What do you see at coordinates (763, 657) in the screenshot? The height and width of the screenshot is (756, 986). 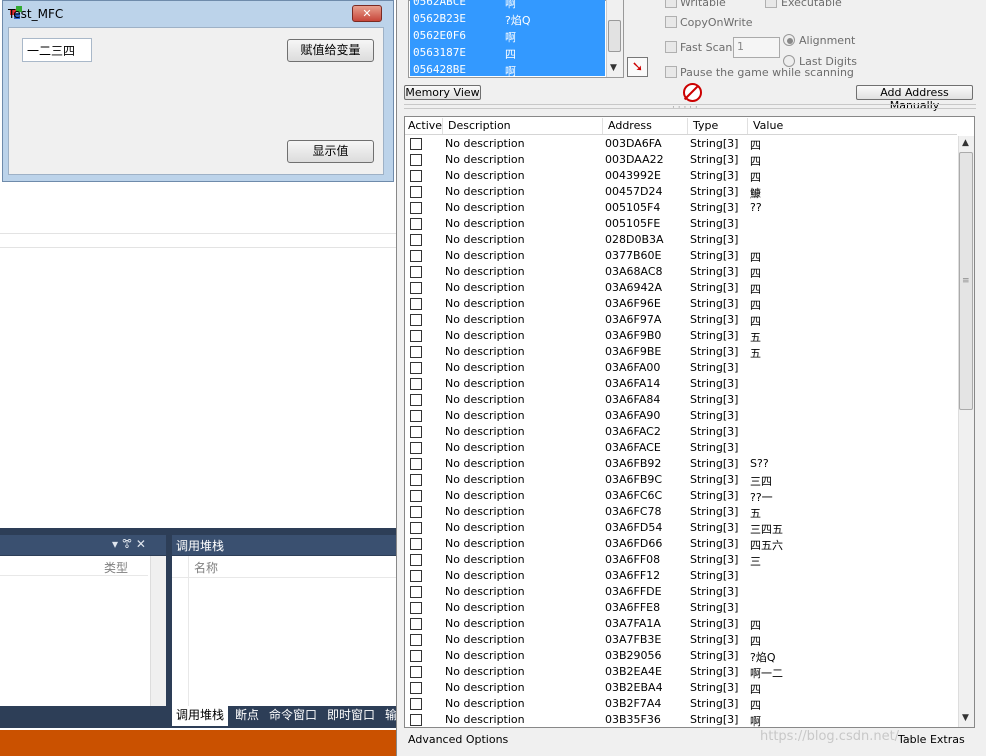 I see `row-value: ?焰Q` at bounding box center [763, 657].